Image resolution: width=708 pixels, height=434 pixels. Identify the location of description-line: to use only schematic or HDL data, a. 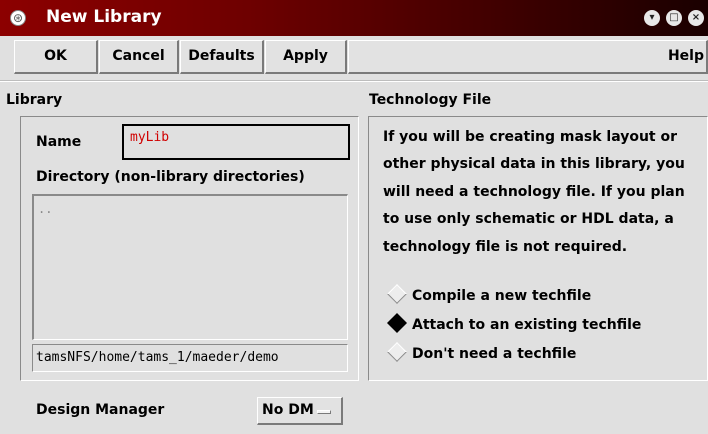
(528, 219).